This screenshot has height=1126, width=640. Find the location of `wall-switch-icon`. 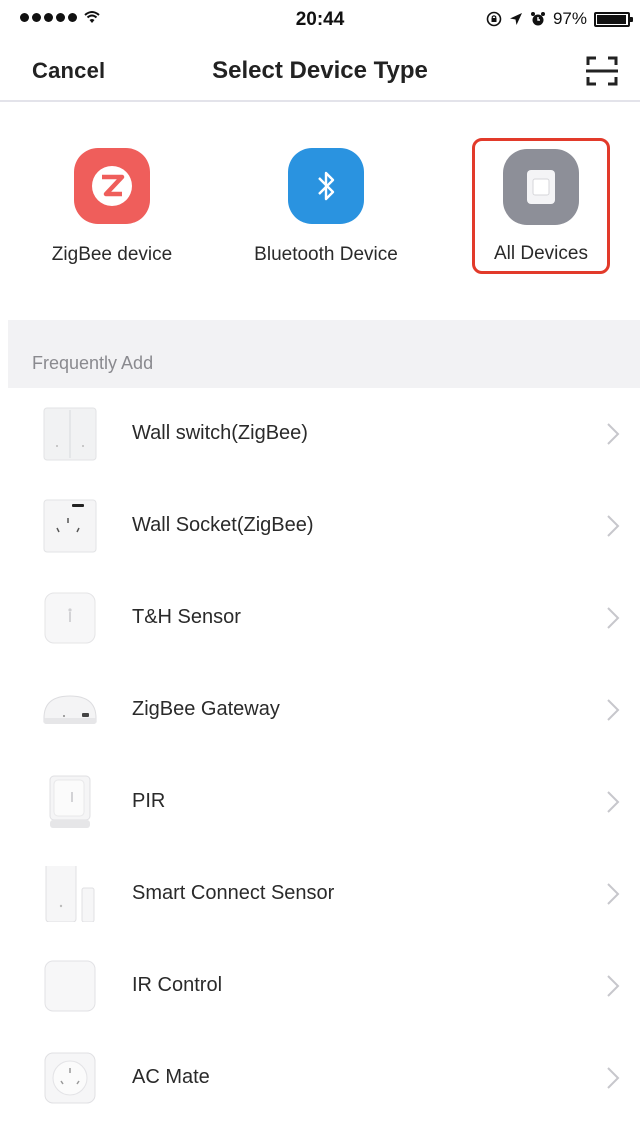

wall-switch-icon is located at coordinates (70, 434).